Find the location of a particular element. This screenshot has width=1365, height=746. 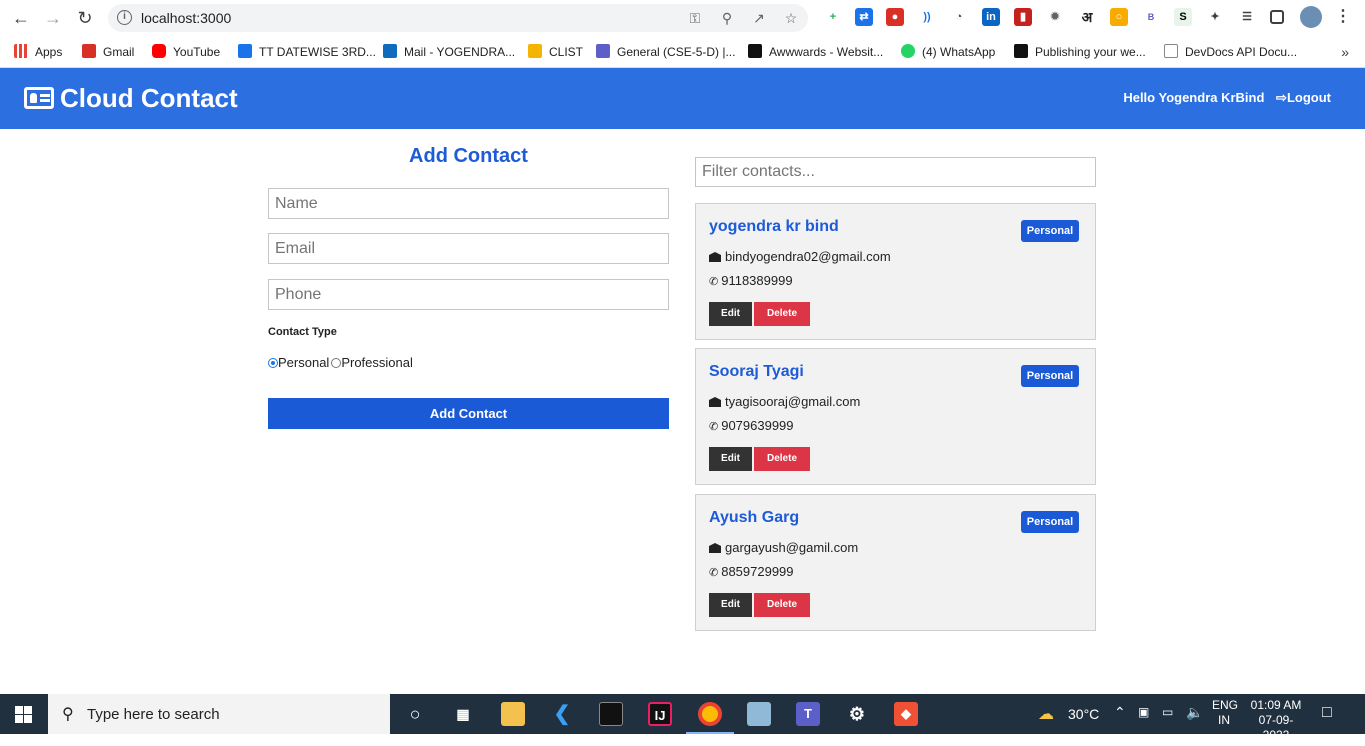

site-info-icon: i is located at coordinates (124, 17).